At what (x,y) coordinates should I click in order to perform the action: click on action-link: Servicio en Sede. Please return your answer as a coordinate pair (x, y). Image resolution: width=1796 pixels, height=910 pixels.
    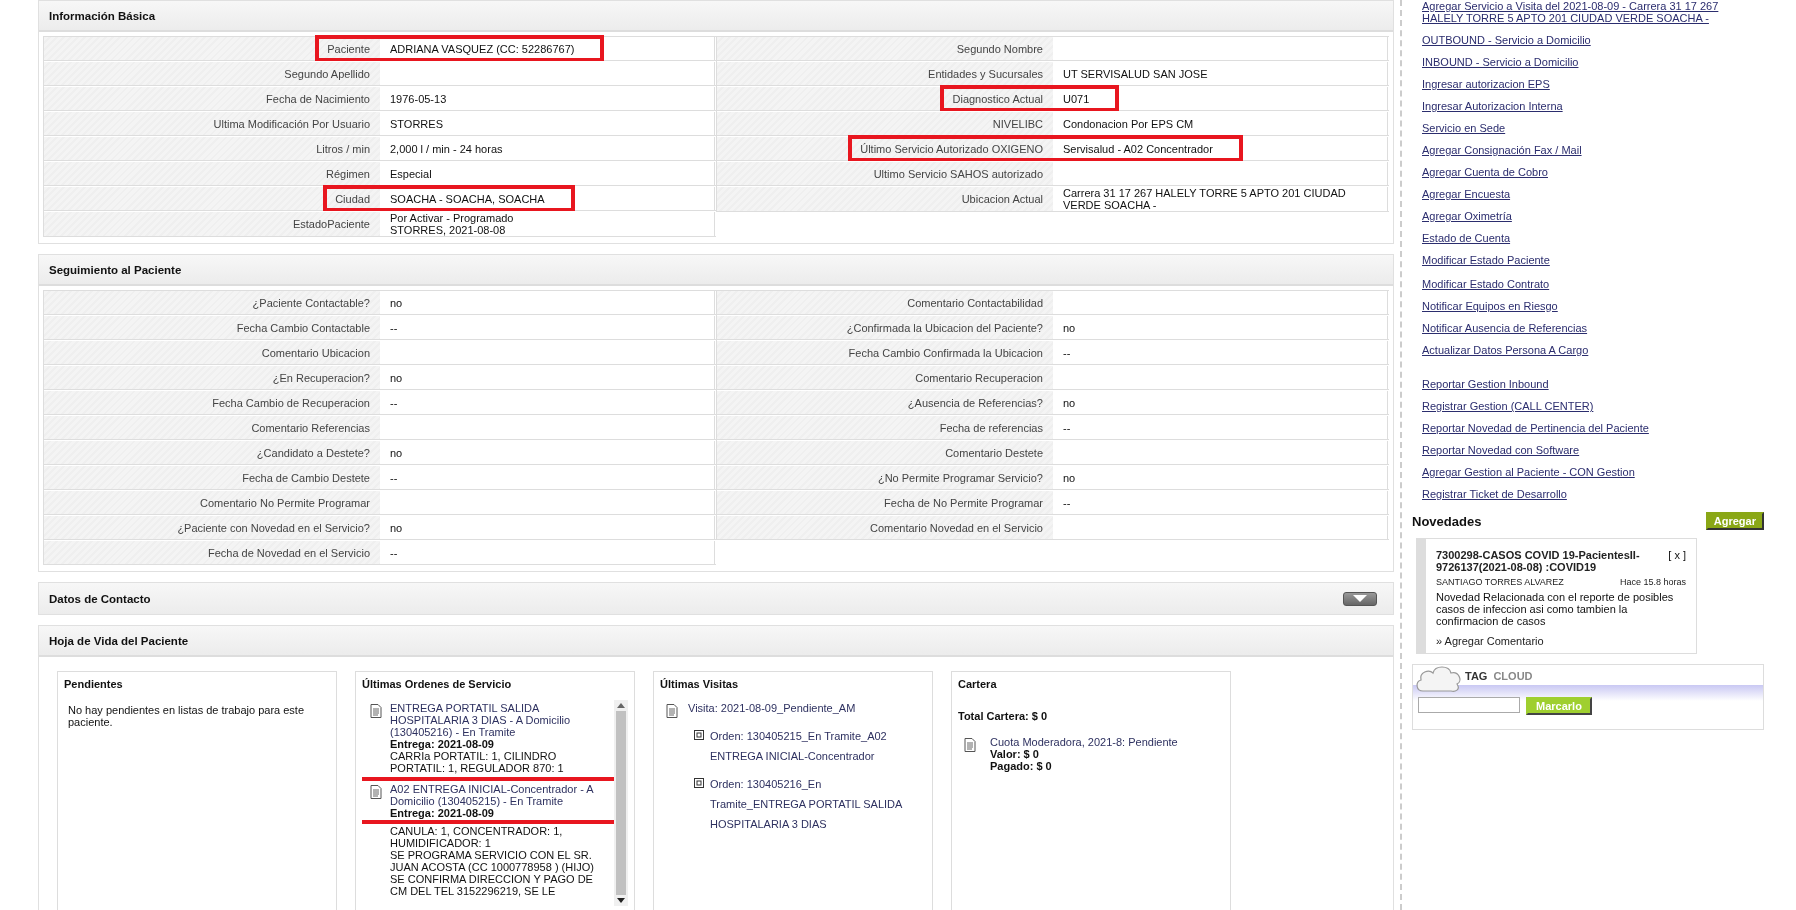
    Looking at the image, I should click on (1582, 128).